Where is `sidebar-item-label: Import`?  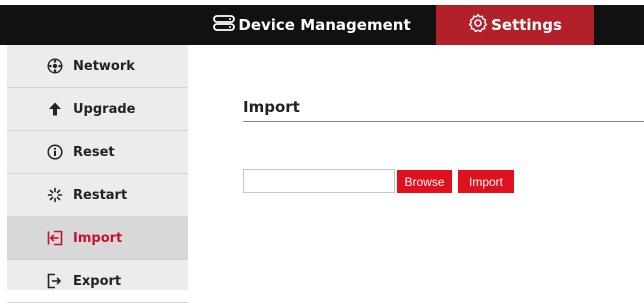
sidebar-item-label: Import is located at coordinates (98, 238).